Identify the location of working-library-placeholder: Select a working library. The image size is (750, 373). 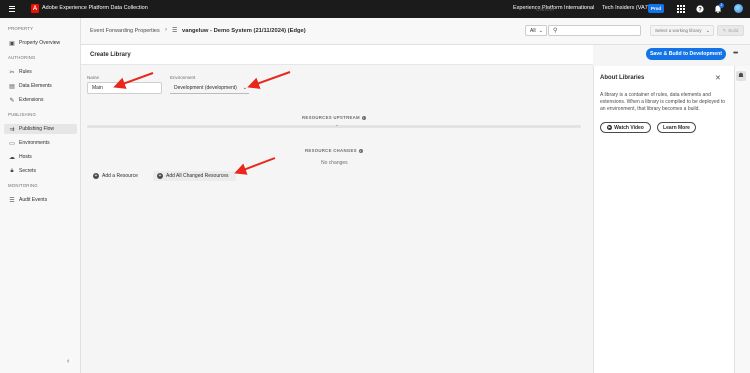
(678, 30).